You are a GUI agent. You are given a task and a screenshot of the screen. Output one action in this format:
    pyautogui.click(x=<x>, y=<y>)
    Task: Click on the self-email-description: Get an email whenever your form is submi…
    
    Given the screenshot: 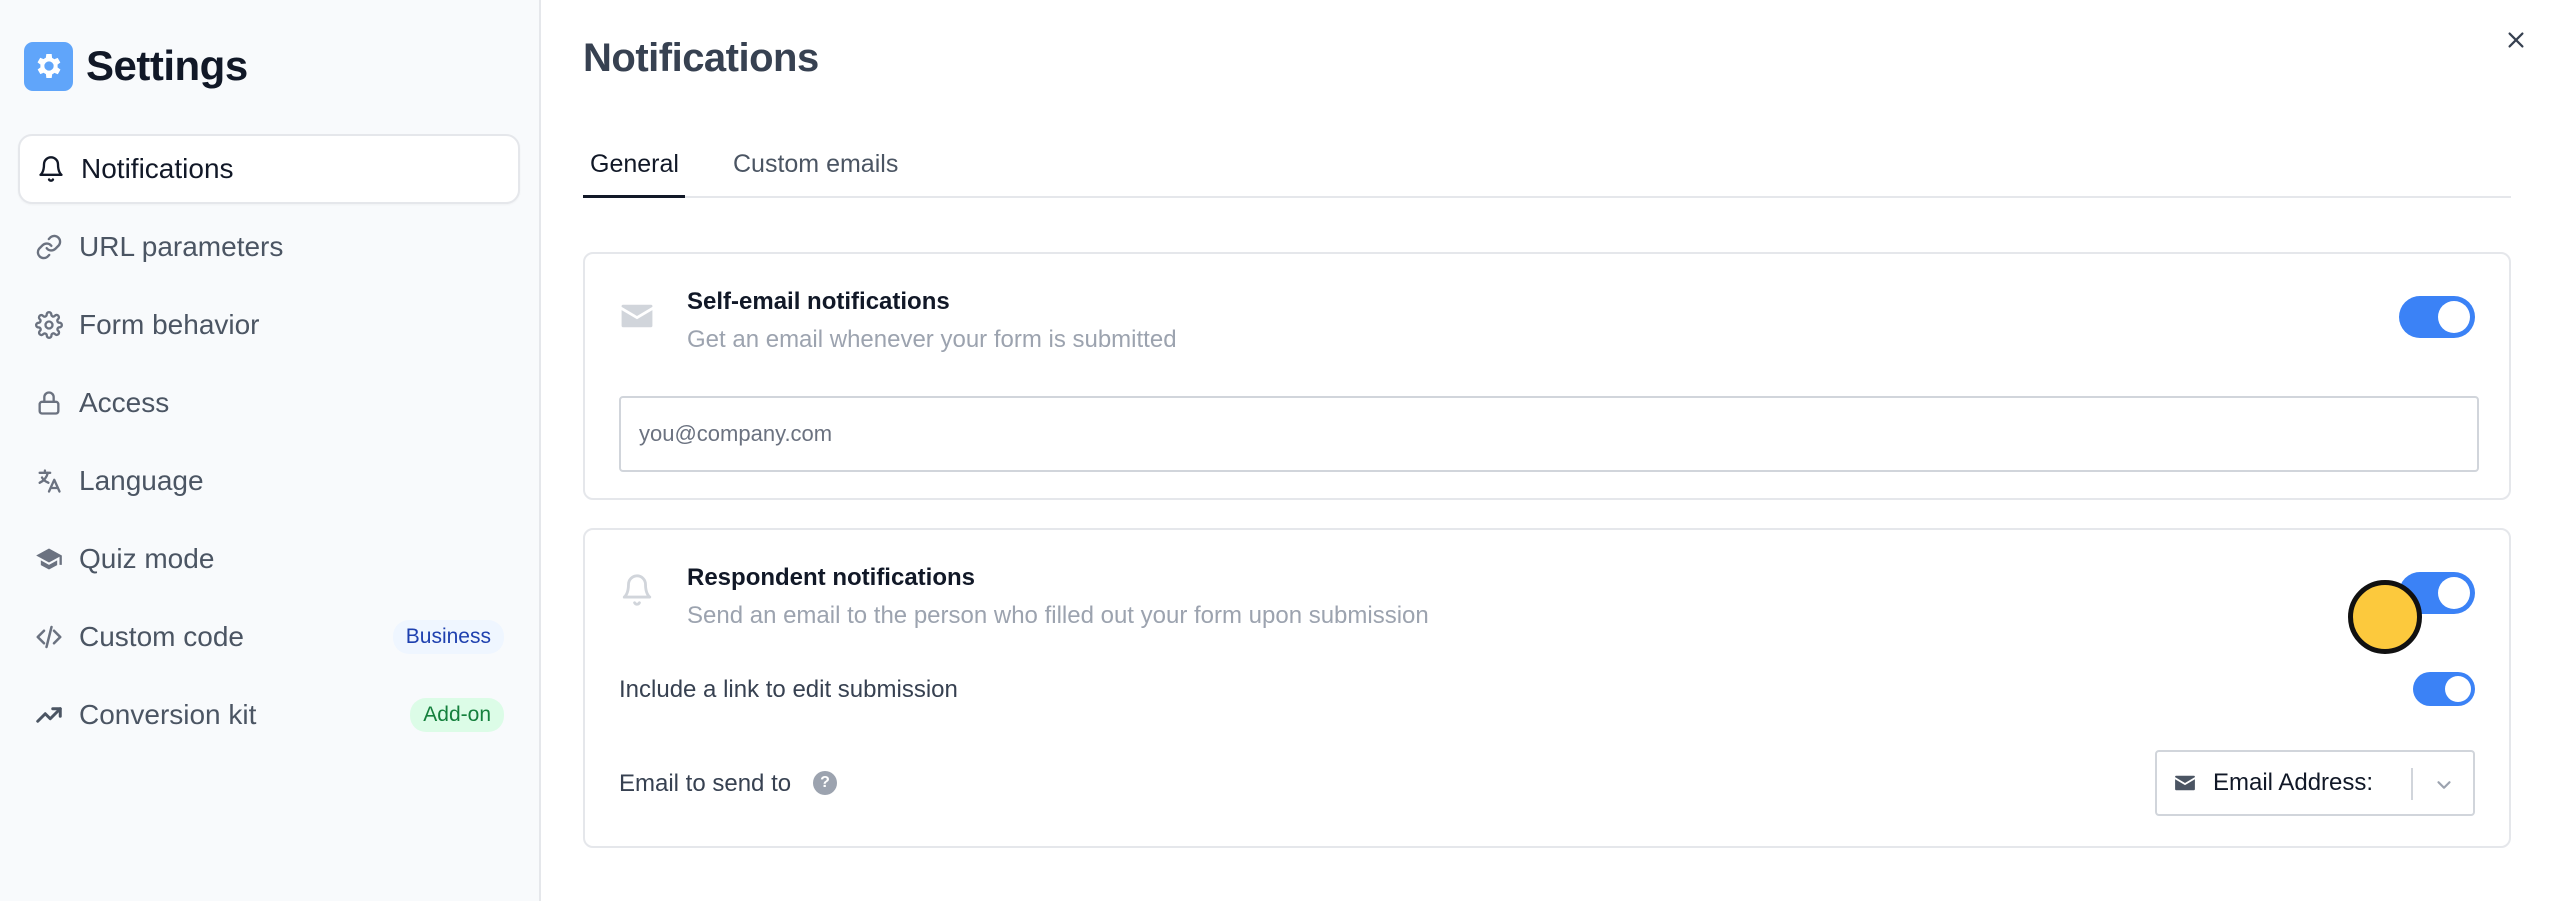 What is the action you would take?
    pyautogui.click(x=932, y=339)
    